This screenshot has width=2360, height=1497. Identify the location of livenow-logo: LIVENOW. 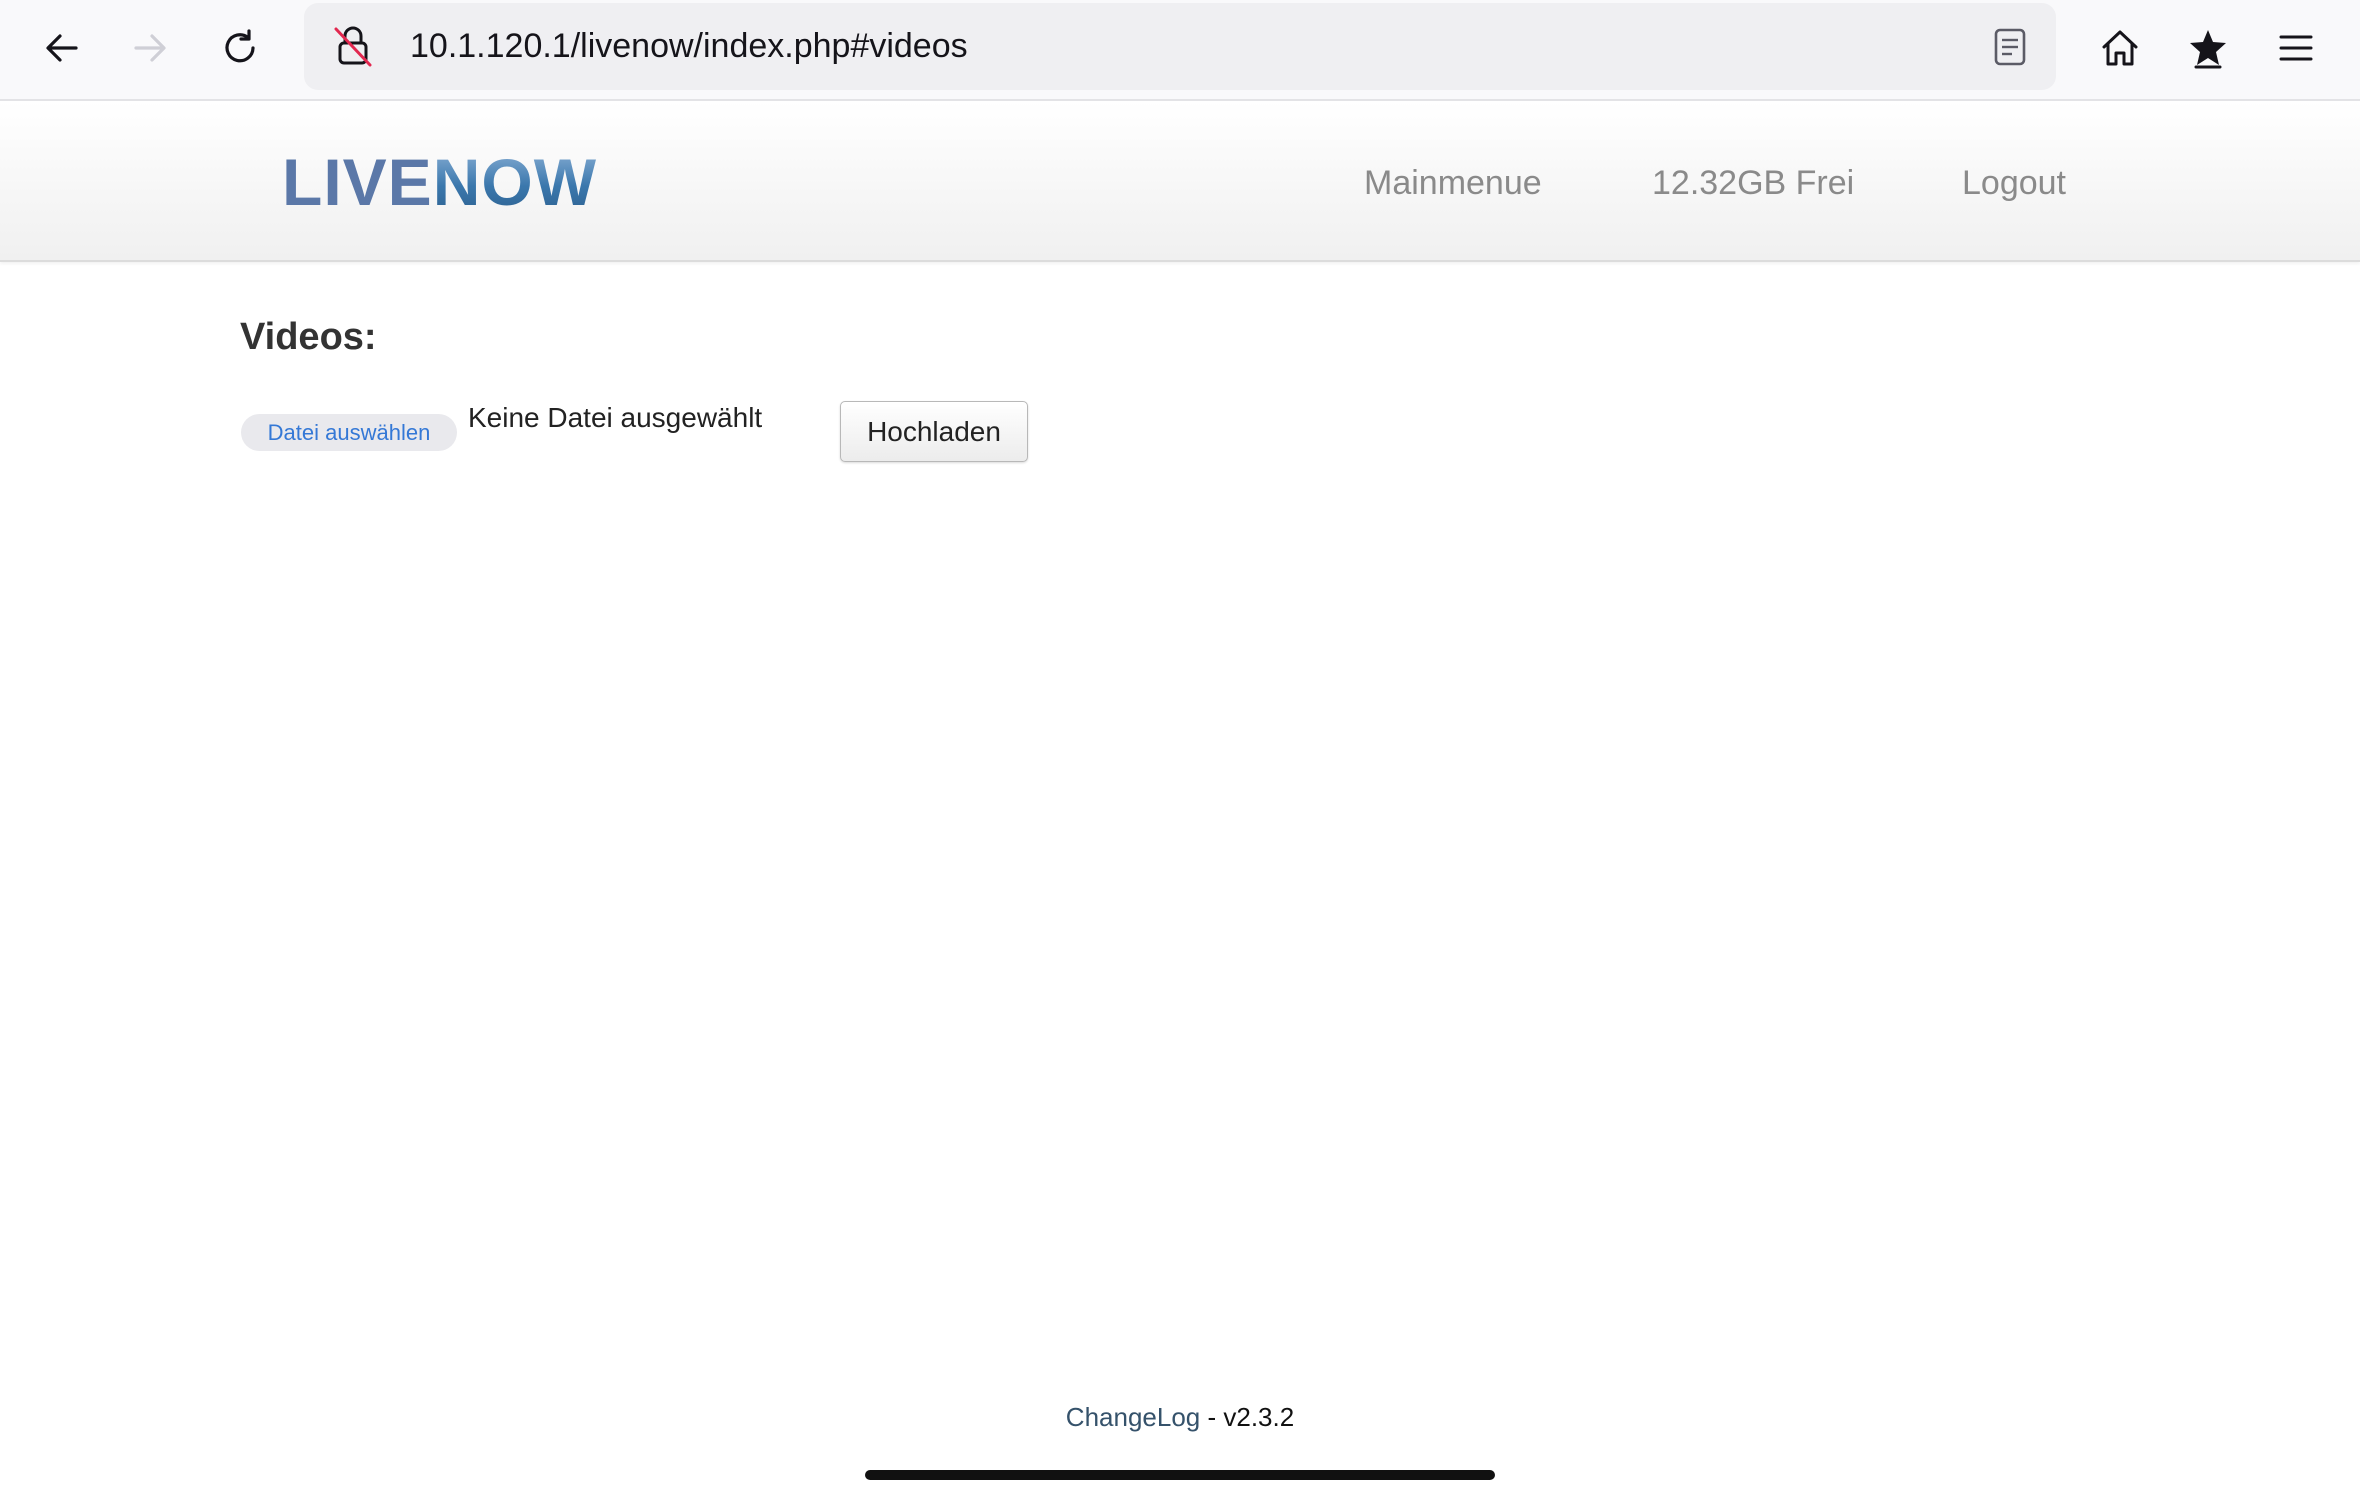
(439, 182).